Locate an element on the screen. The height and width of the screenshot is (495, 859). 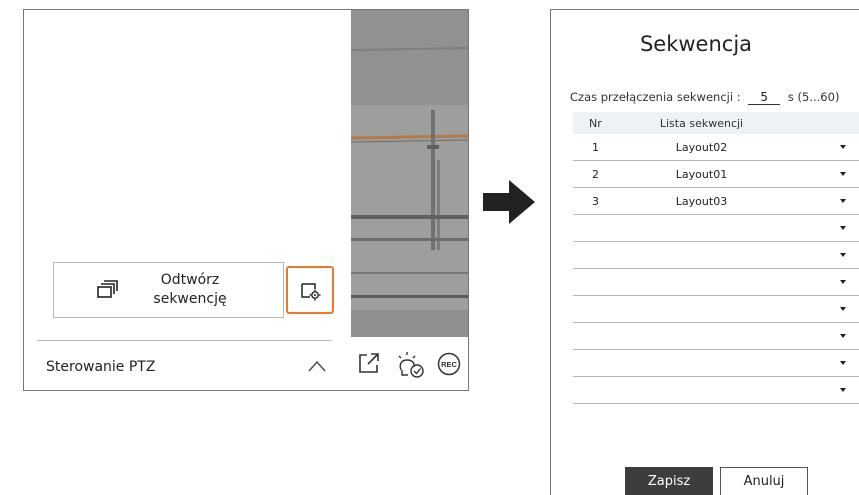
play-sequence-button: Odtwórz sekwencję is located at coordinates (168, 290).